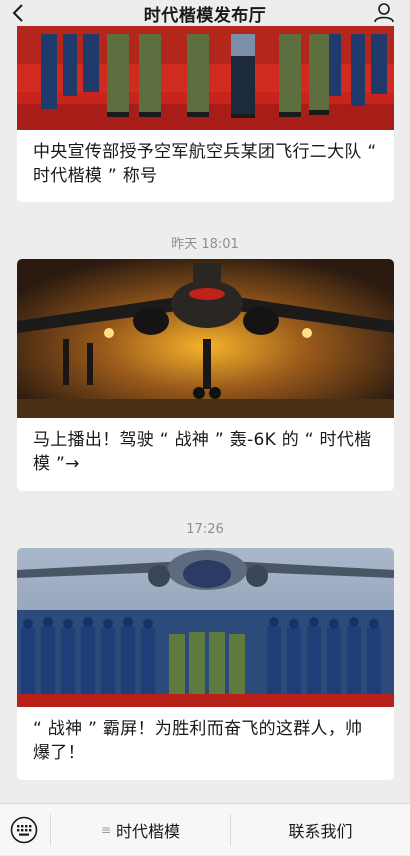 The height and width of the screenshot is (856, 410). I want to click on timestamp-2: 17:26, so click(205, 529).